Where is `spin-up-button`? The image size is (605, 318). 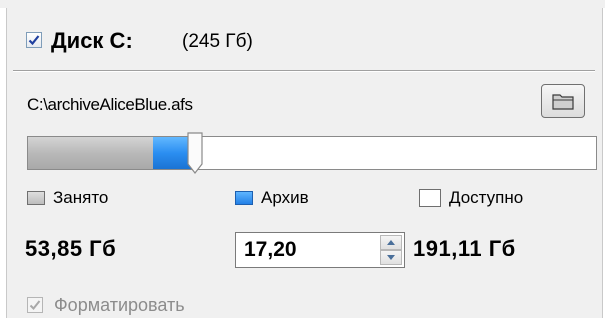
spin-up-button is located at coordinates (391, 242).